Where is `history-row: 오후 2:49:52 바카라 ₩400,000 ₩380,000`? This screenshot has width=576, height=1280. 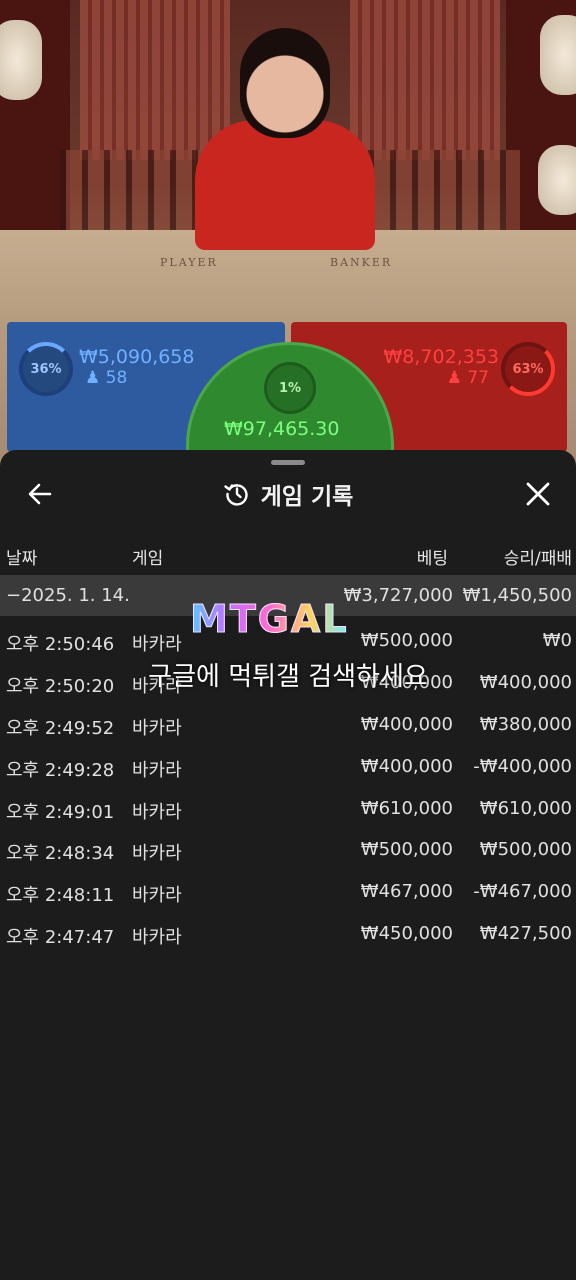
history-row: 오후 2:49:52 바카라 ₩400,000 ₩380,000 is located at coordinates (288, 724).